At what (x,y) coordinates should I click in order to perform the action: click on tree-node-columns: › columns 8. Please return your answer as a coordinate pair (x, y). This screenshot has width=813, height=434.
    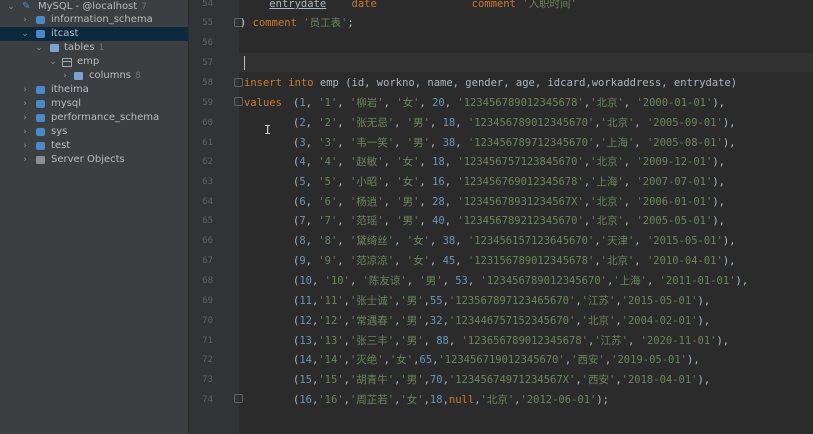
    Looking at the image, I should click on (94, 76).